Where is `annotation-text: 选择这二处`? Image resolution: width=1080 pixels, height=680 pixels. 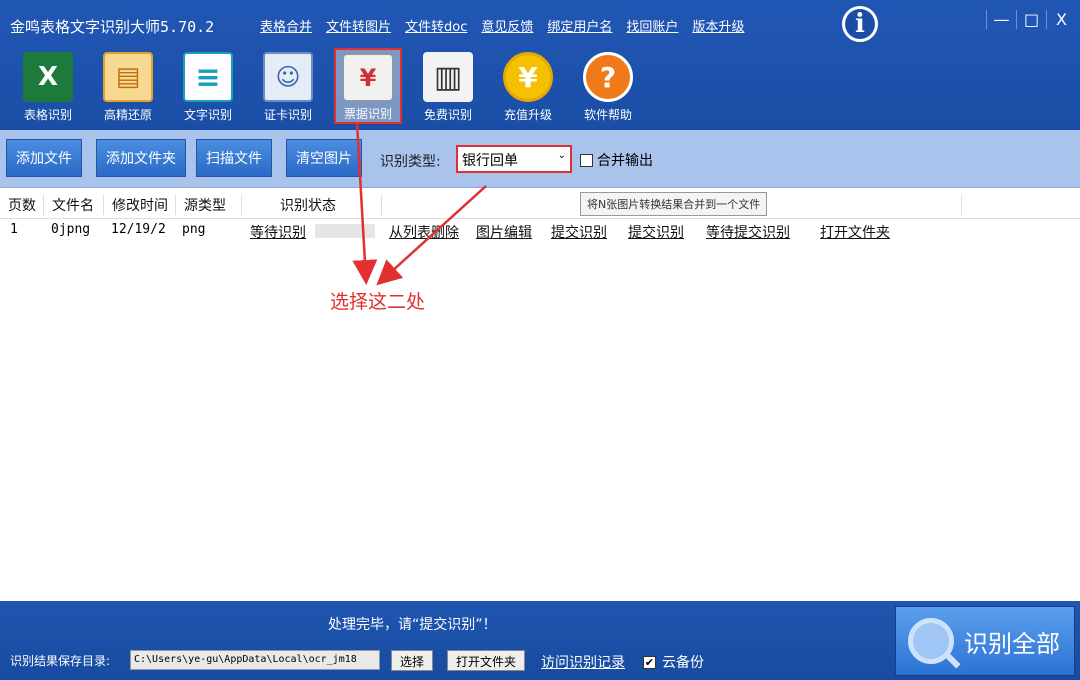
annotation-text: 选择这二处 is located at coordinates (378, 302).